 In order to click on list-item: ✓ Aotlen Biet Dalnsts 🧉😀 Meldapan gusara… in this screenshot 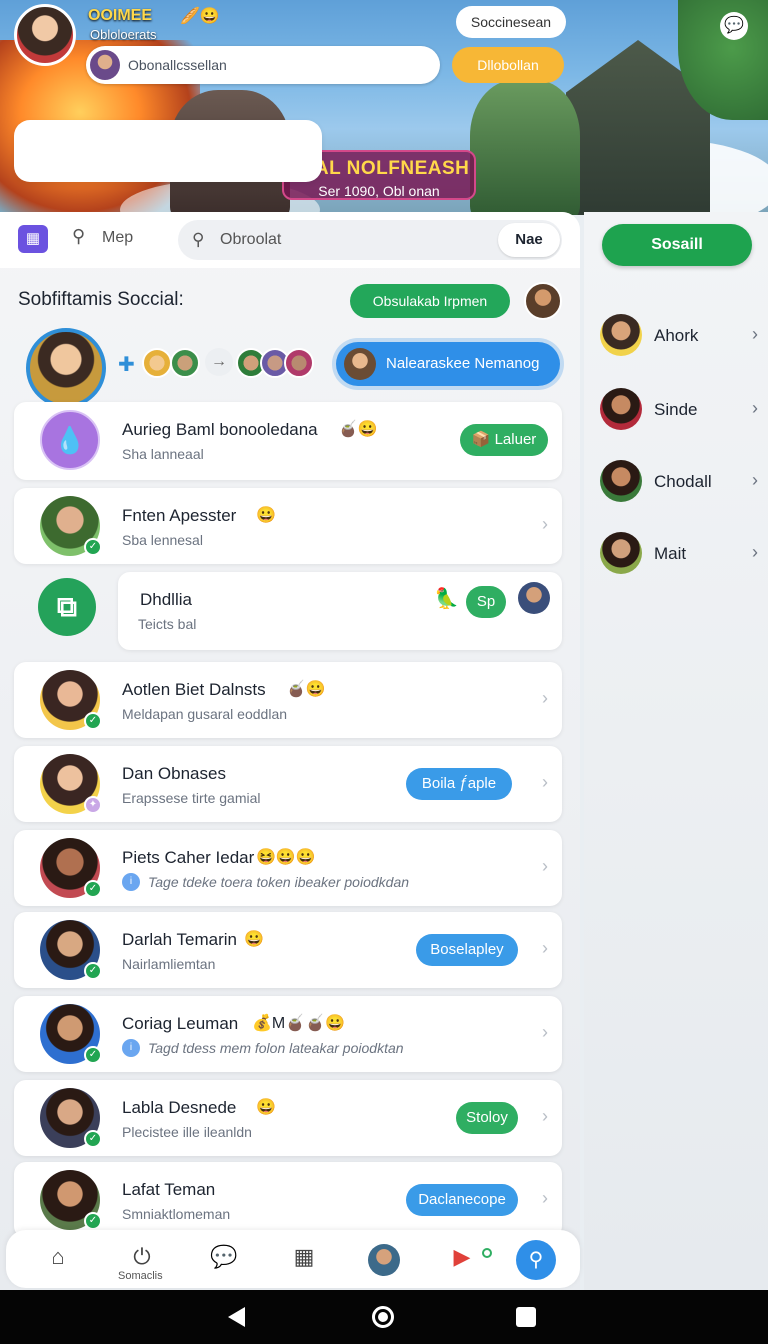, I will do `click(288, 700)`.